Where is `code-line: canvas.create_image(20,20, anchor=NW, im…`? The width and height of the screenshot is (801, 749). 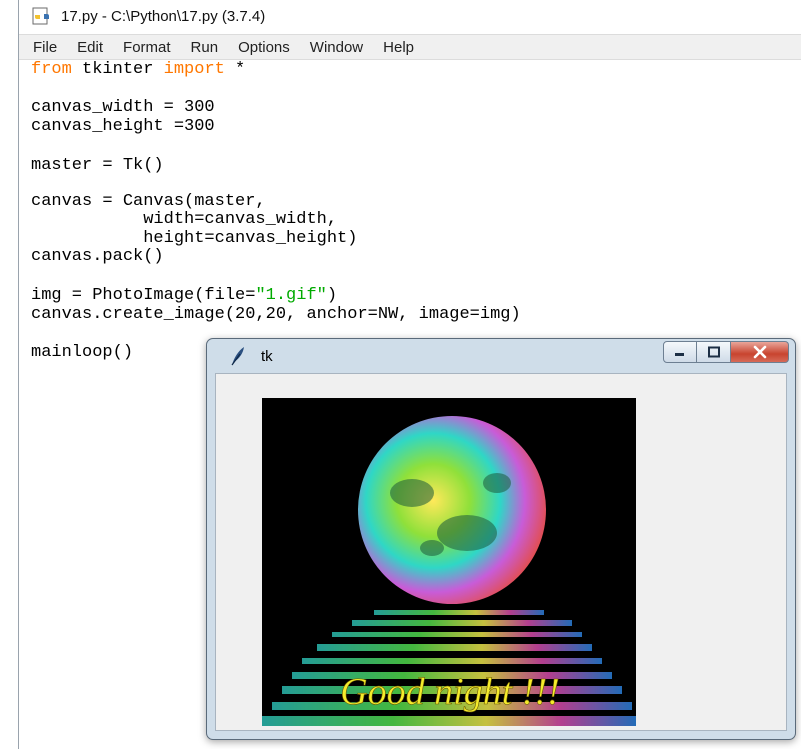
code-line: canvas.create_image(20,20, anchor=NW, im… is located at coordinates (276, 314).